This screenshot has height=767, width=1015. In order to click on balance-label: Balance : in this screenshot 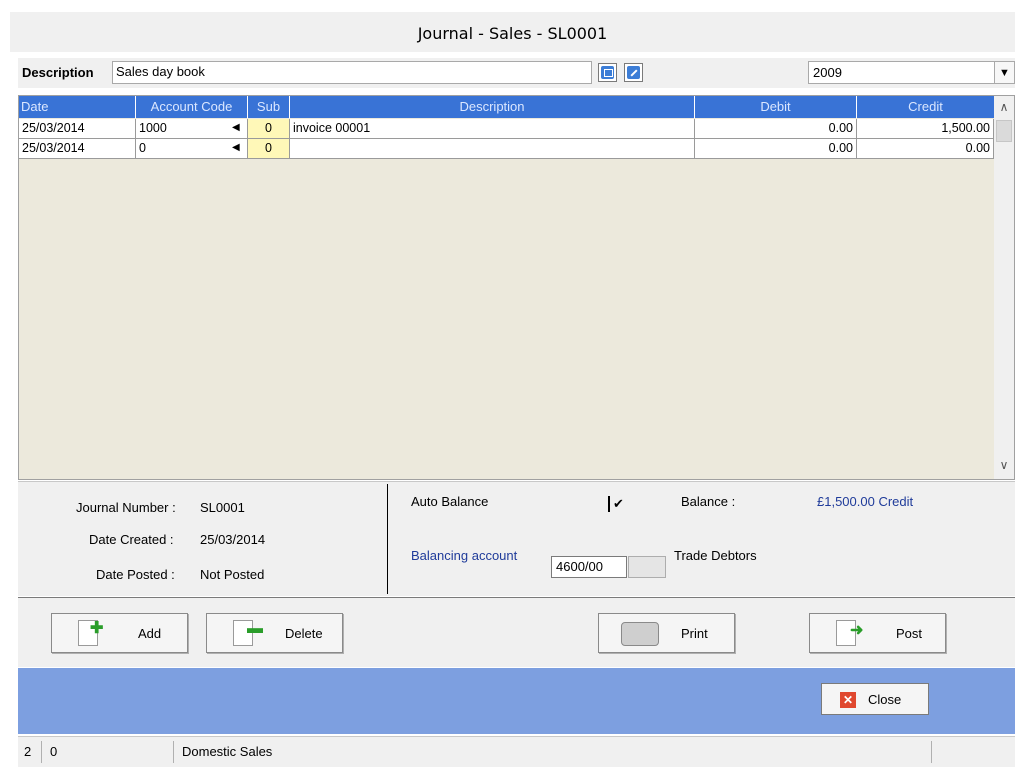, I will do `click(708, 501)`.